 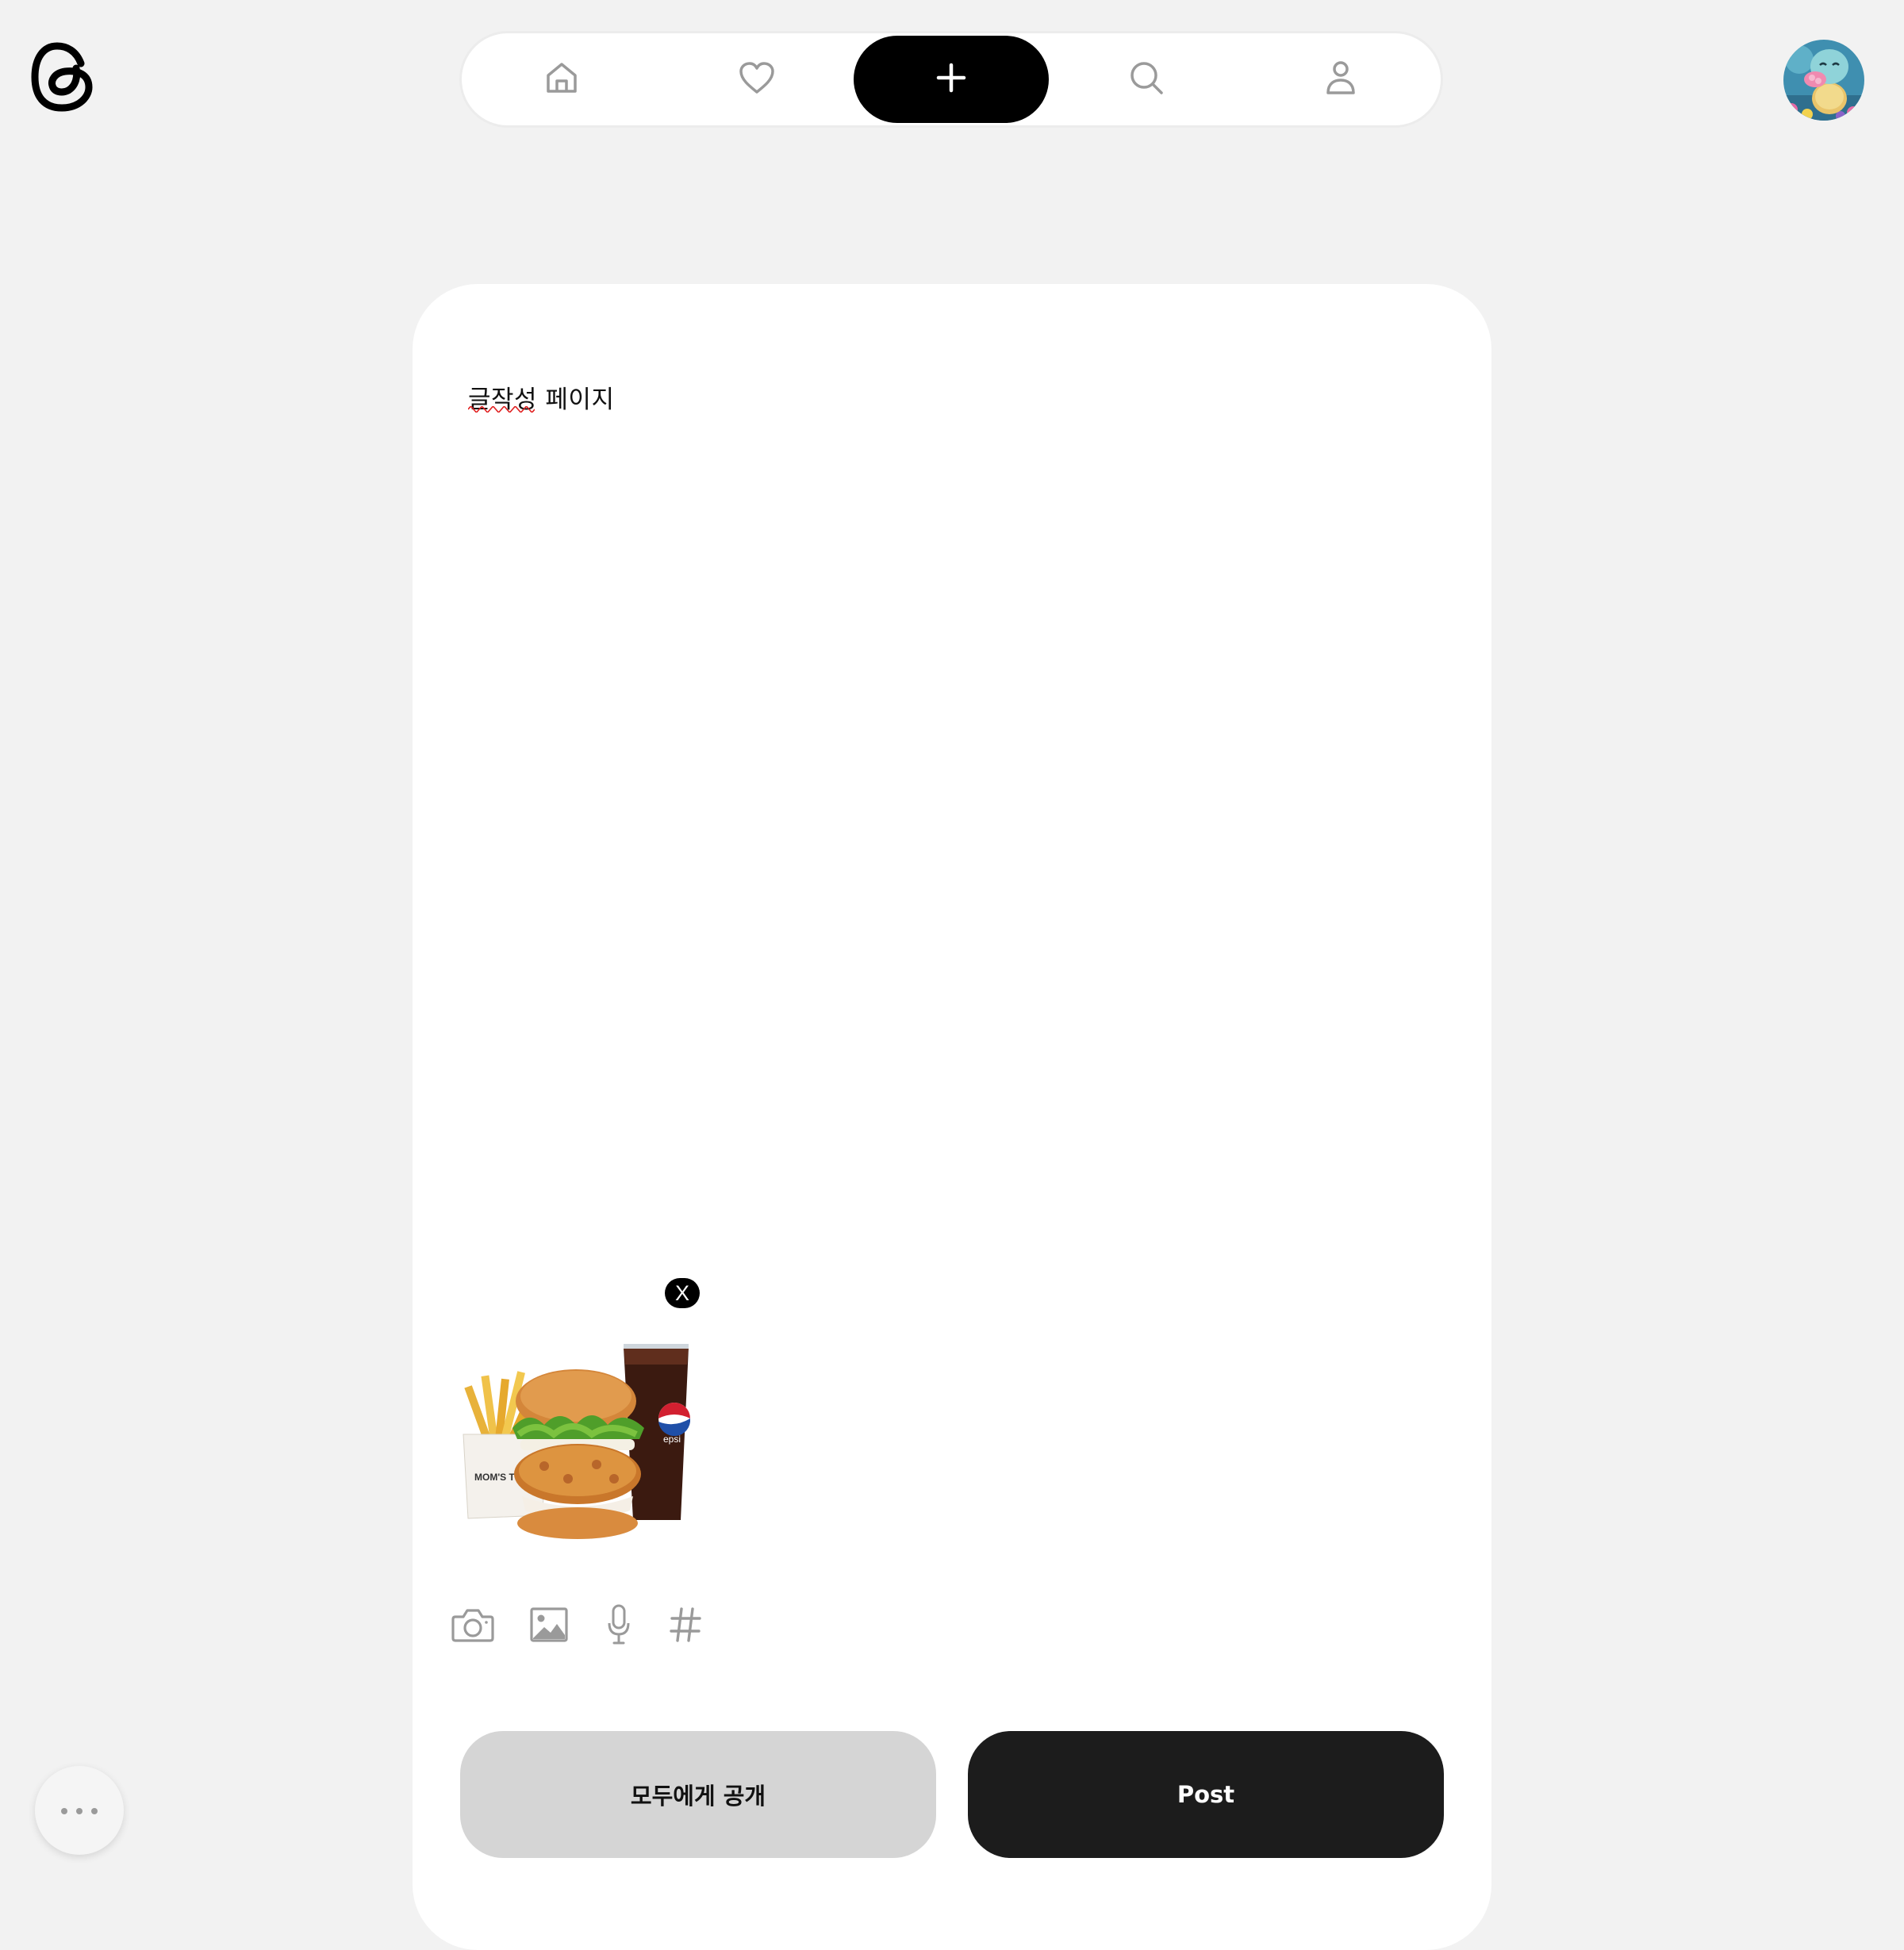 What do you see at coordinates (576, 1626) in the screenshot?
I see `composer-toolbar` at bounding box center [576, 1626].